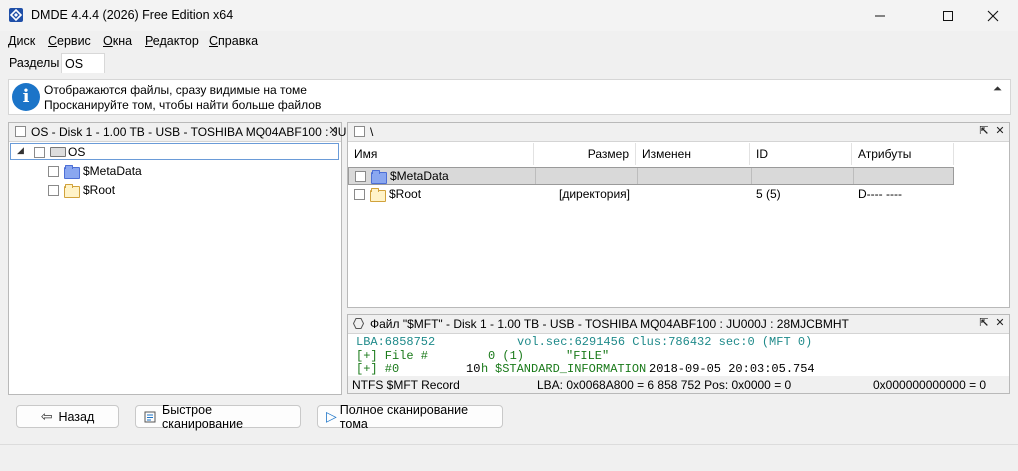 The image size is (1018, 471). Describe the element at coordinates (76, 416) in the screenshot. I see `back-button-label: Назад` at that location.